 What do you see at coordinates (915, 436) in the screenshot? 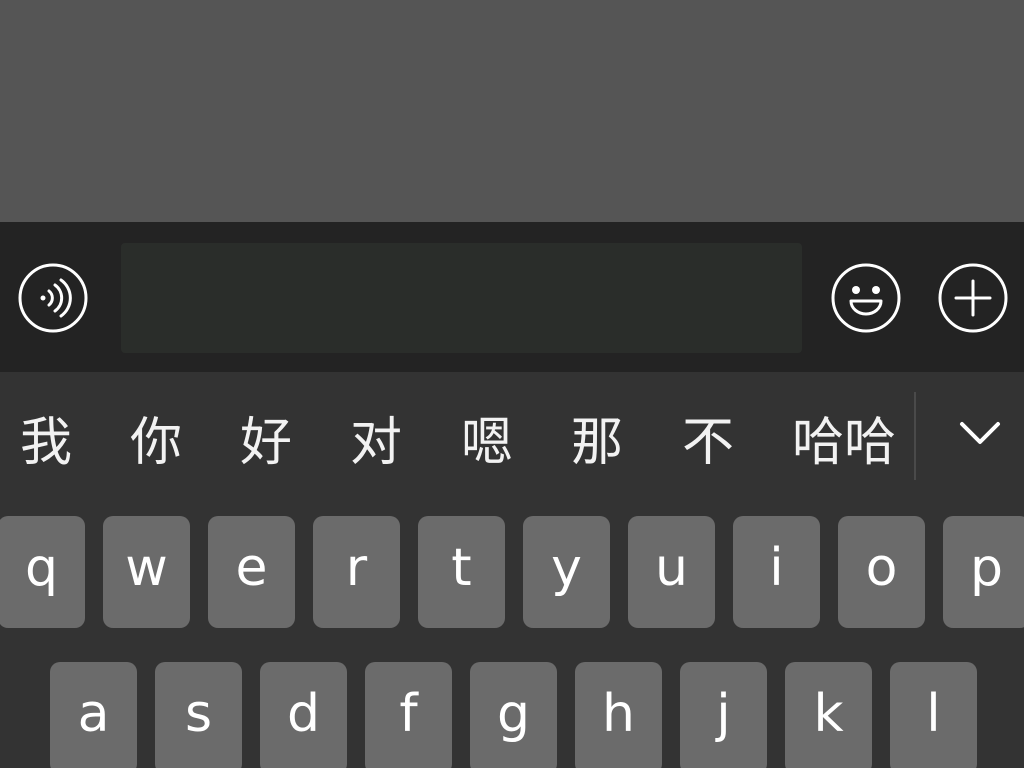
I see `candidate-divider` at bounding box center [915, 436].